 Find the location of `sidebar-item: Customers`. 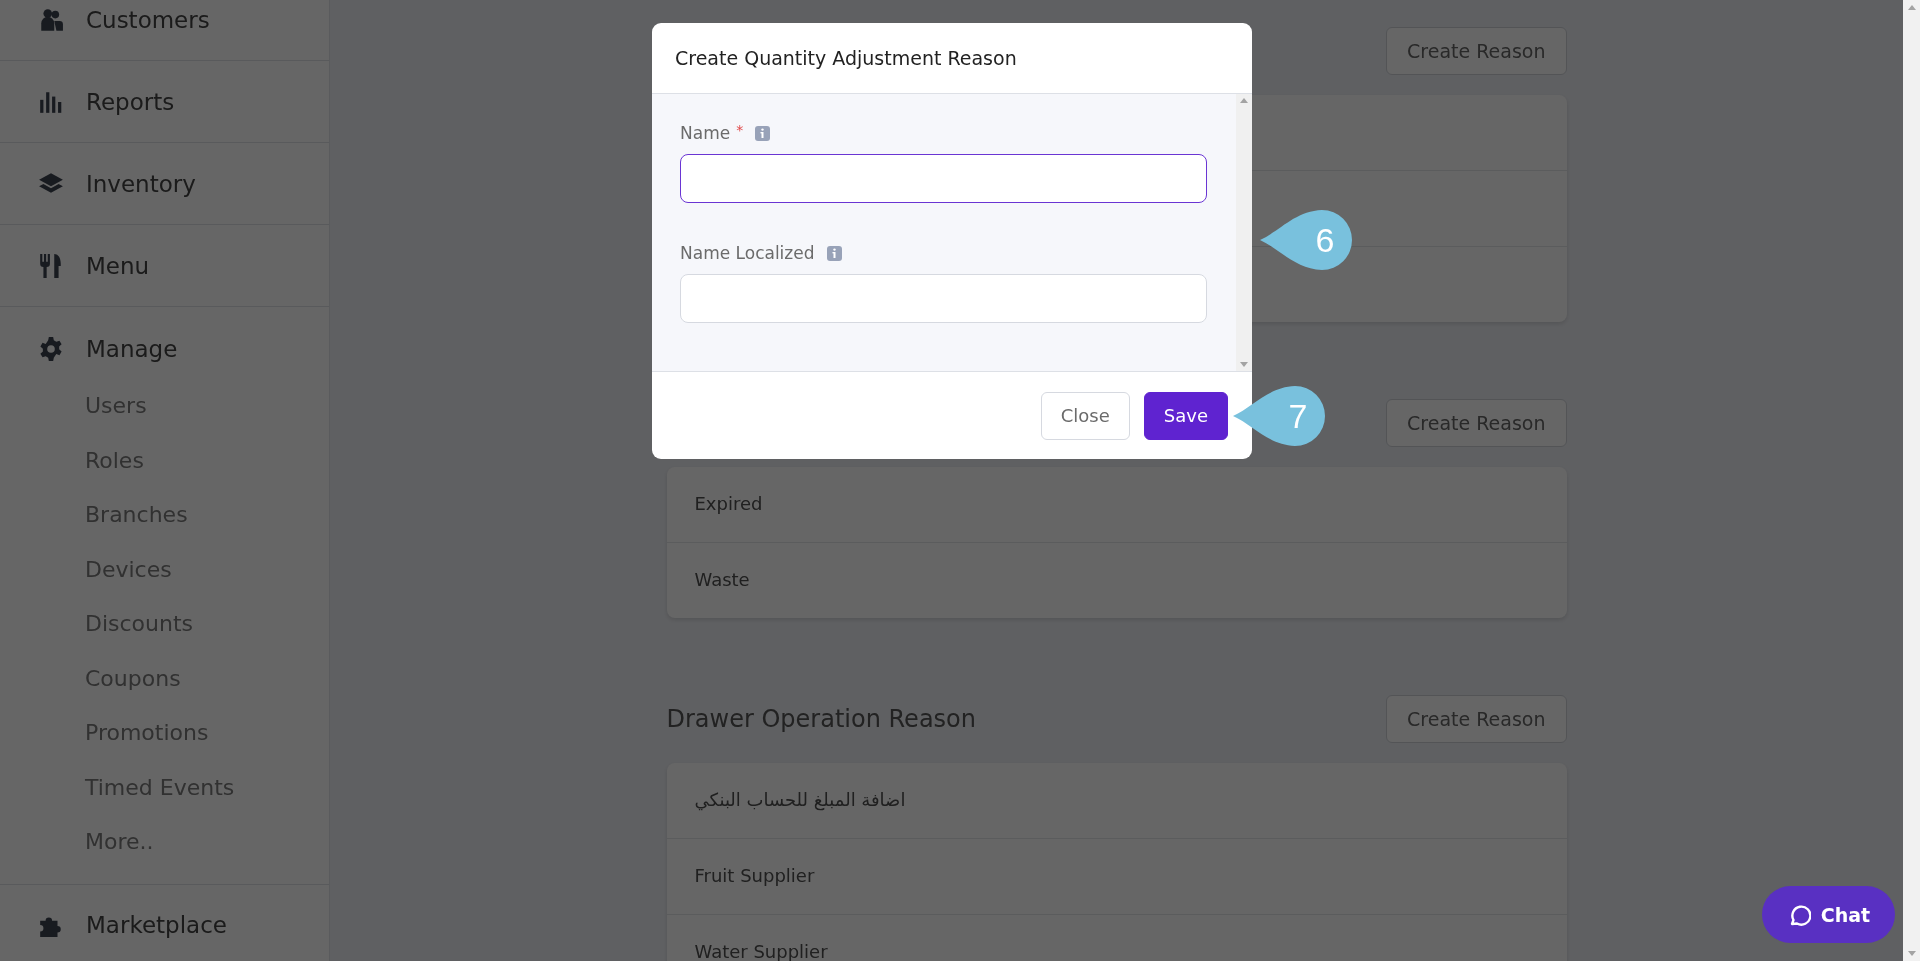

sidebar-item: Customers is located at coordinates (164, 30).